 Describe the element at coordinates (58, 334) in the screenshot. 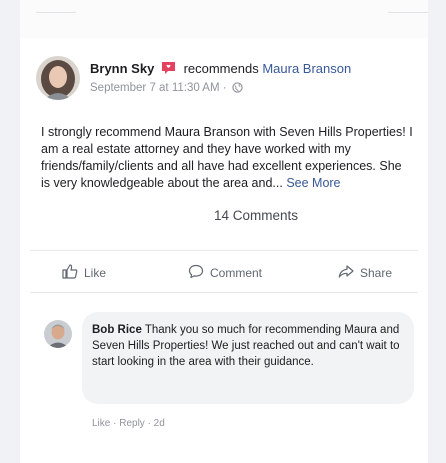

I see `commenter-avatar` at that location.